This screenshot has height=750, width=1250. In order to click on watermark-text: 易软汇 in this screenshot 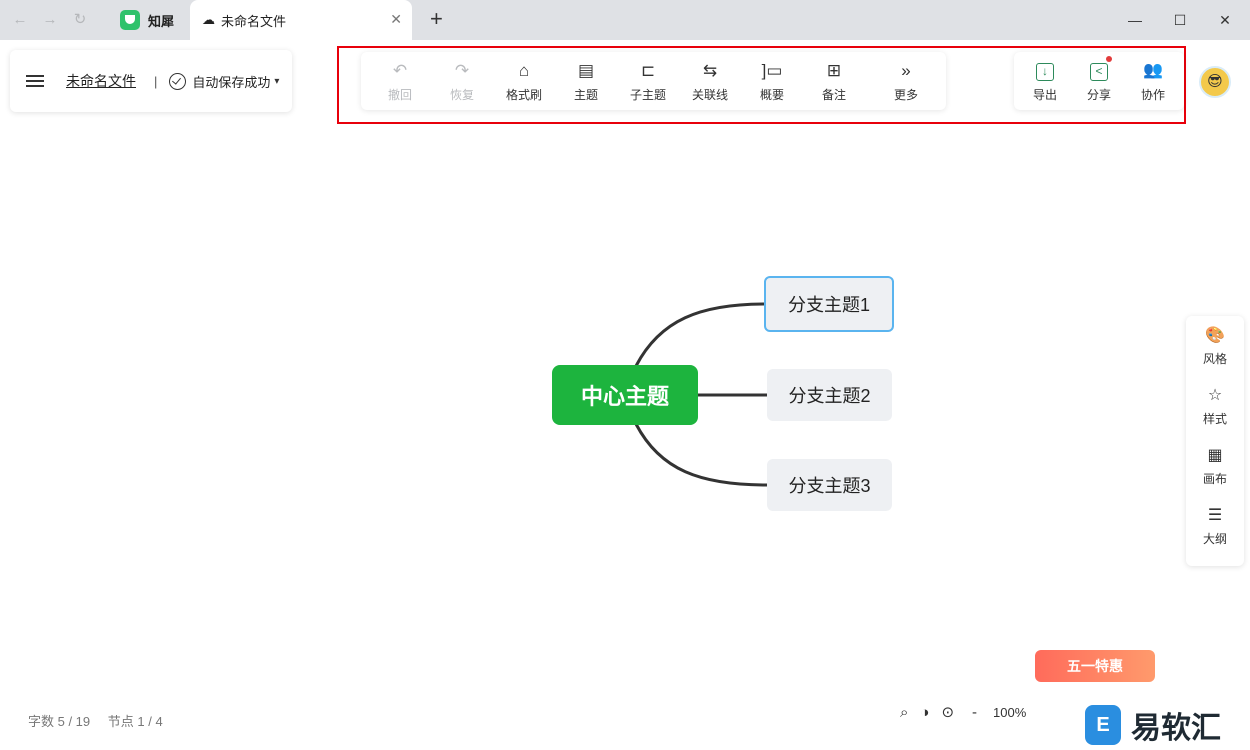, I will do `click(1176, 728)`.